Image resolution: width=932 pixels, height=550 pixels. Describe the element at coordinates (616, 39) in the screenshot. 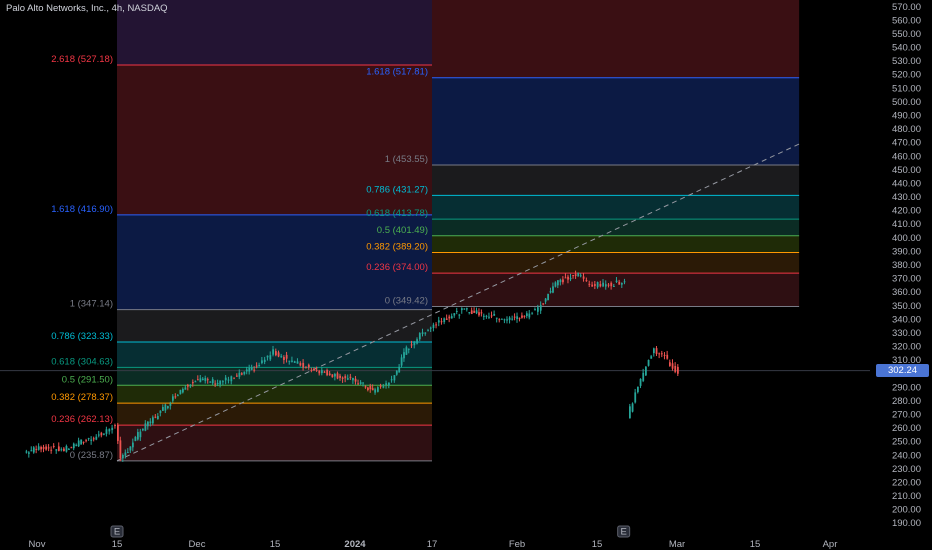

I see `fib-band-top` at that location.